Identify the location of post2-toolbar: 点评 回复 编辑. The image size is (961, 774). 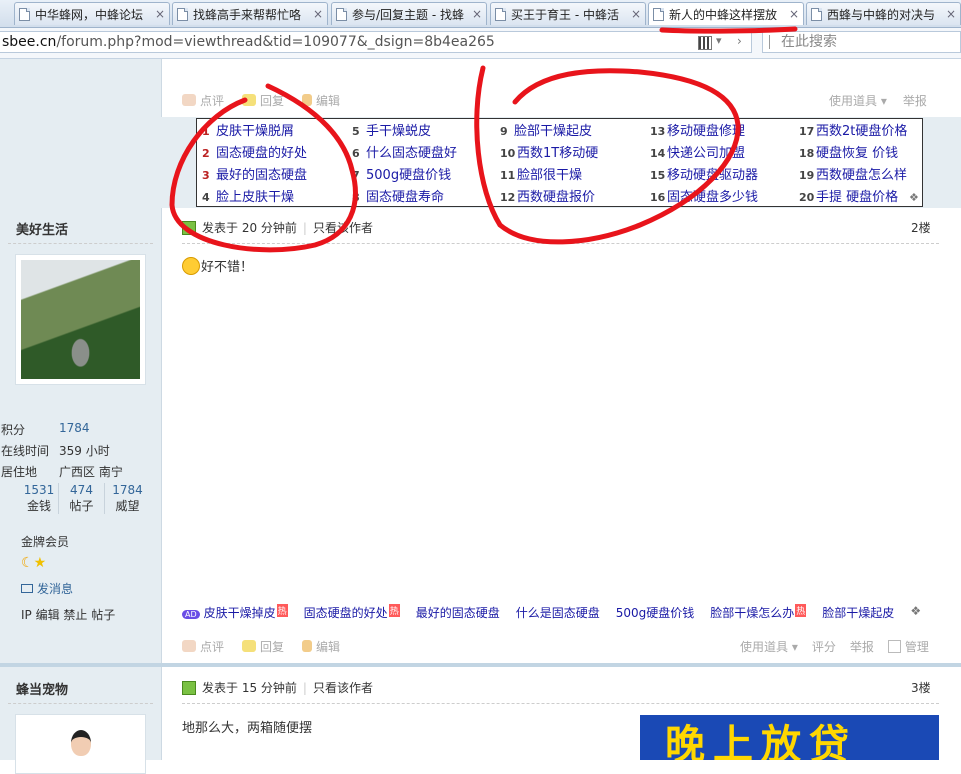
(261, 646).